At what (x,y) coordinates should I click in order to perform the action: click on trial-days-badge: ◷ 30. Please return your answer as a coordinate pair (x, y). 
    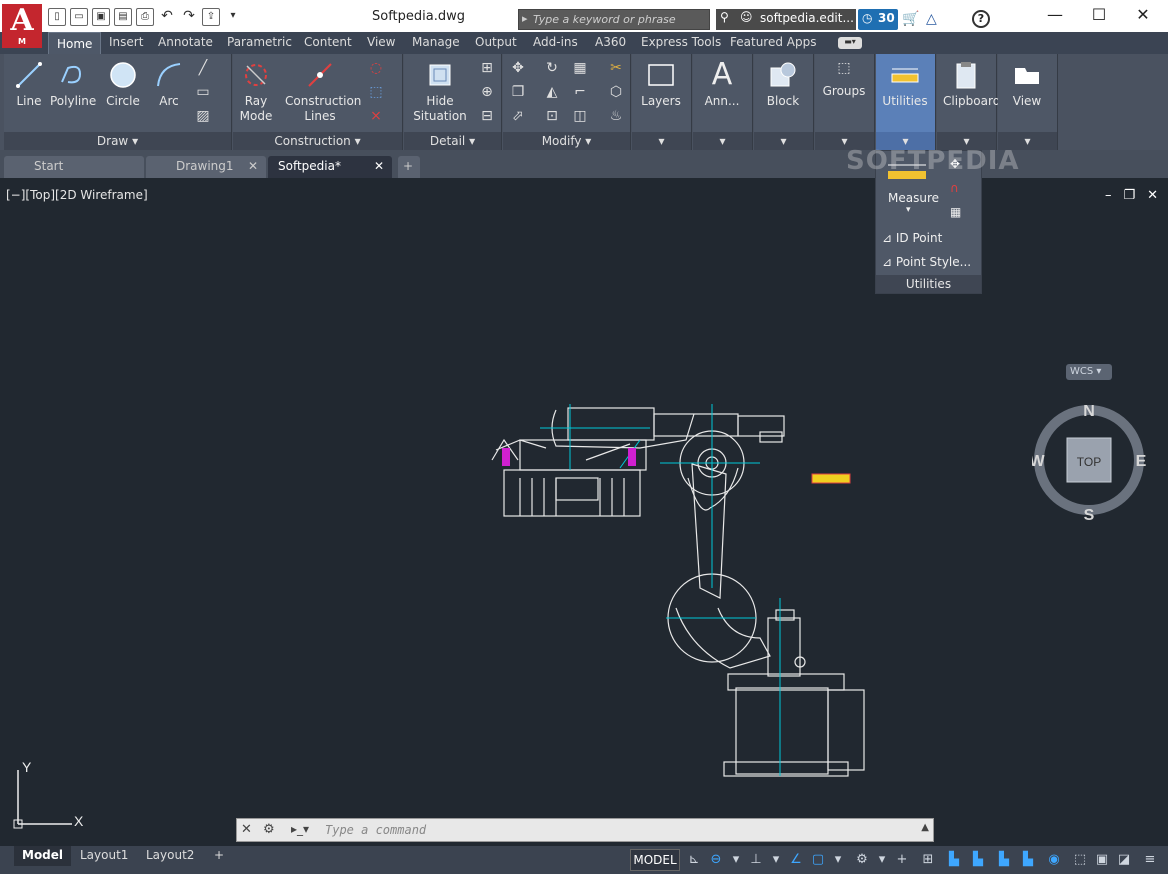
    Looking at the image, I should click on (878, 19).